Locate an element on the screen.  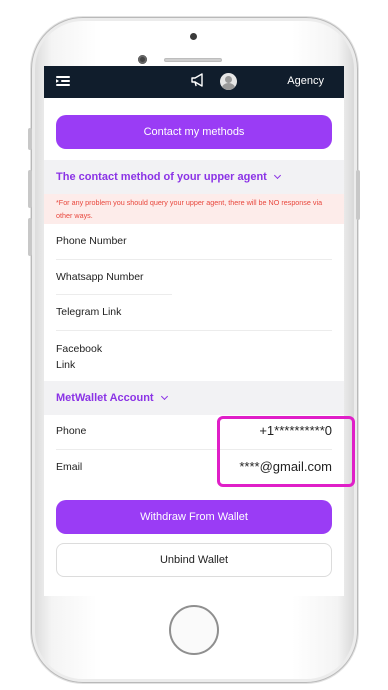
withdraw-from-wallet-button: Withdraw From Wallet is located at coordinates (194, 517).